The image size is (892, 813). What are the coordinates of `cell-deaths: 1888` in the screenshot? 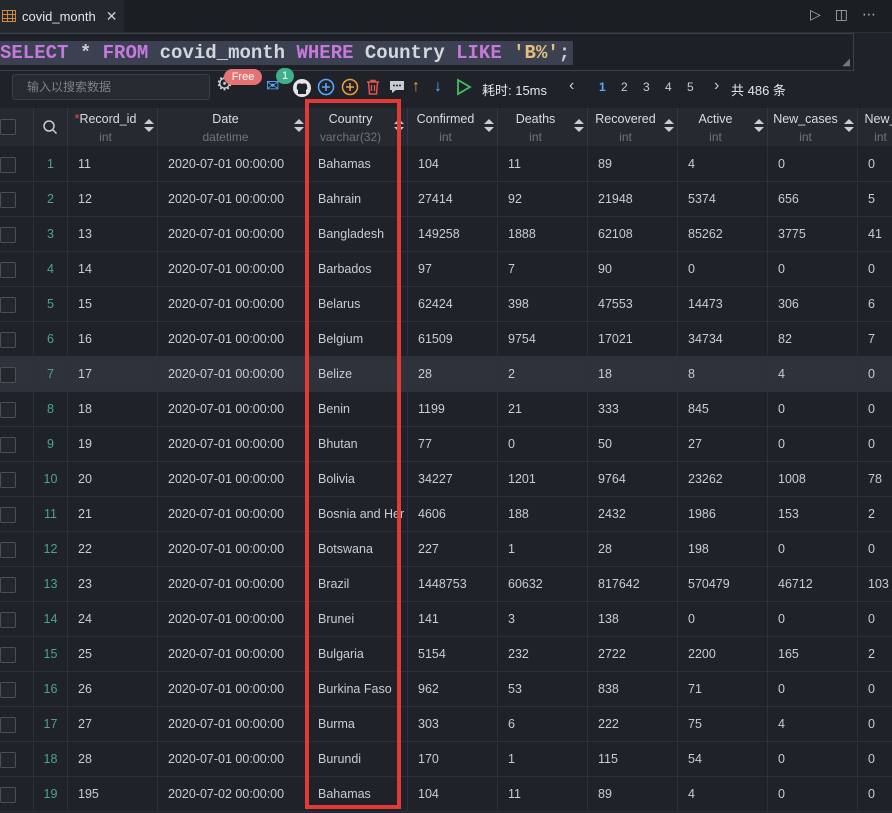 It's located at (543, 234).